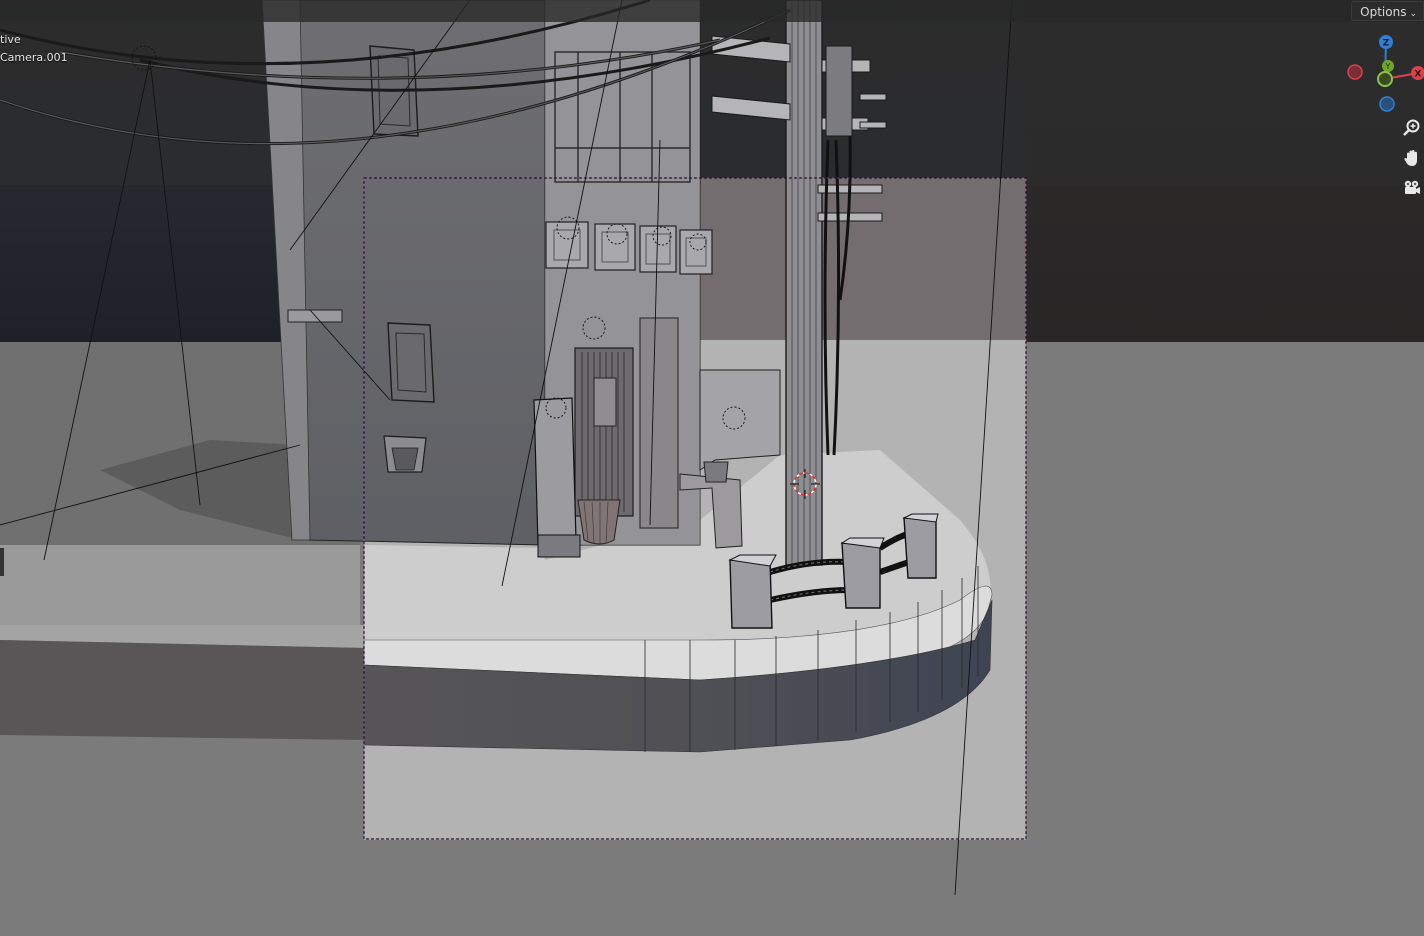  Describe the element at coordinates (1387, 104) in the screenshot. I see `gizmo-neg-z-handle` at that location.